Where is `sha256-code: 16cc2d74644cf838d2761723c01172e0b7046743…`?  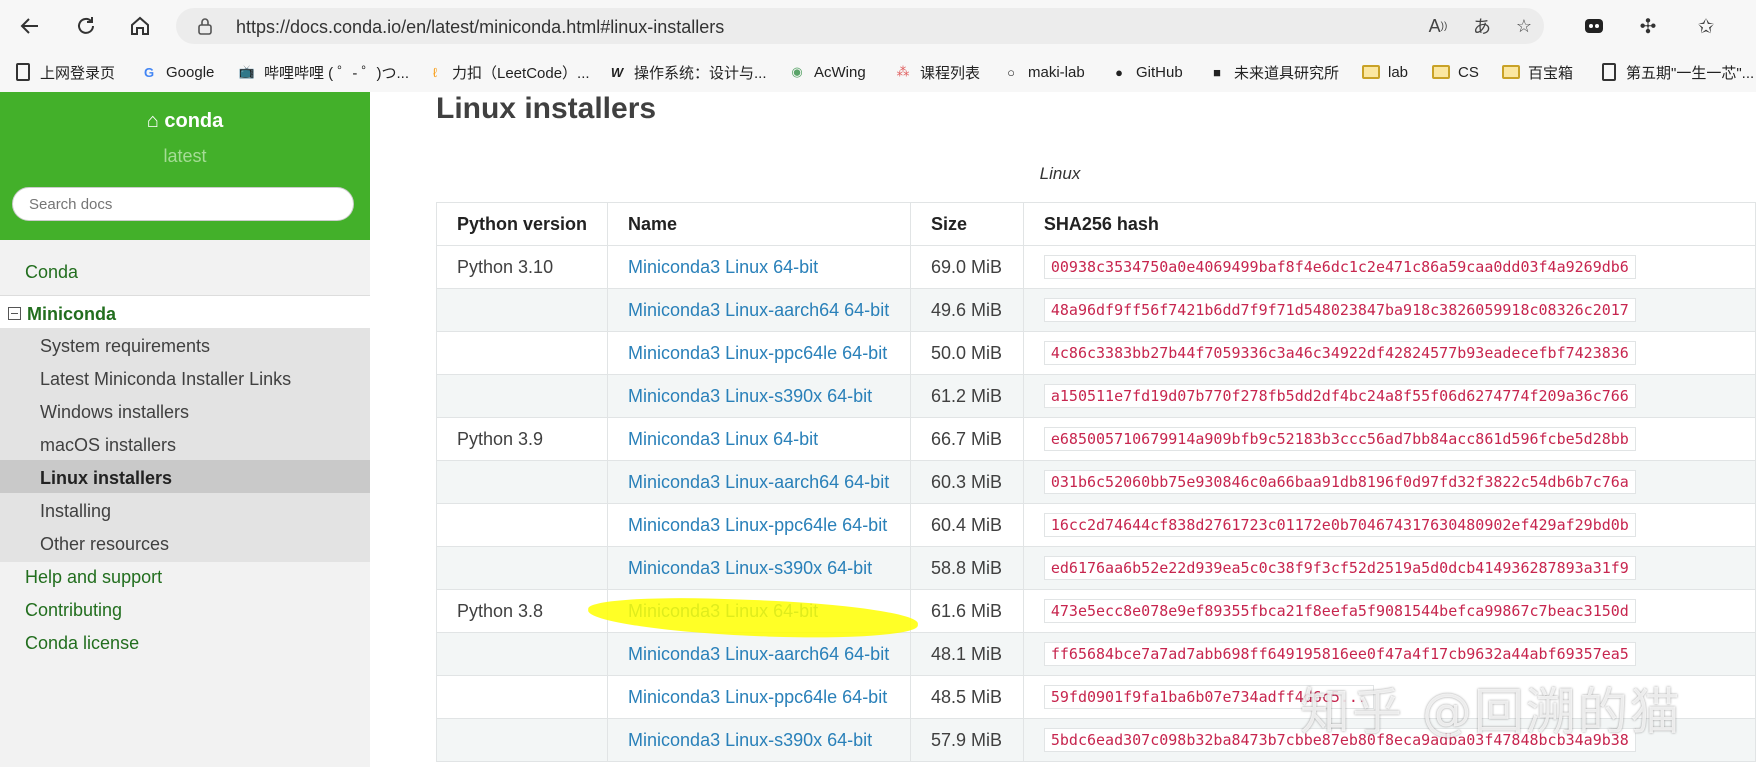
sha256-code: 16cc2d74644cf838d2761723c01172e0b7046743… is located at coordinates (1339, 525).